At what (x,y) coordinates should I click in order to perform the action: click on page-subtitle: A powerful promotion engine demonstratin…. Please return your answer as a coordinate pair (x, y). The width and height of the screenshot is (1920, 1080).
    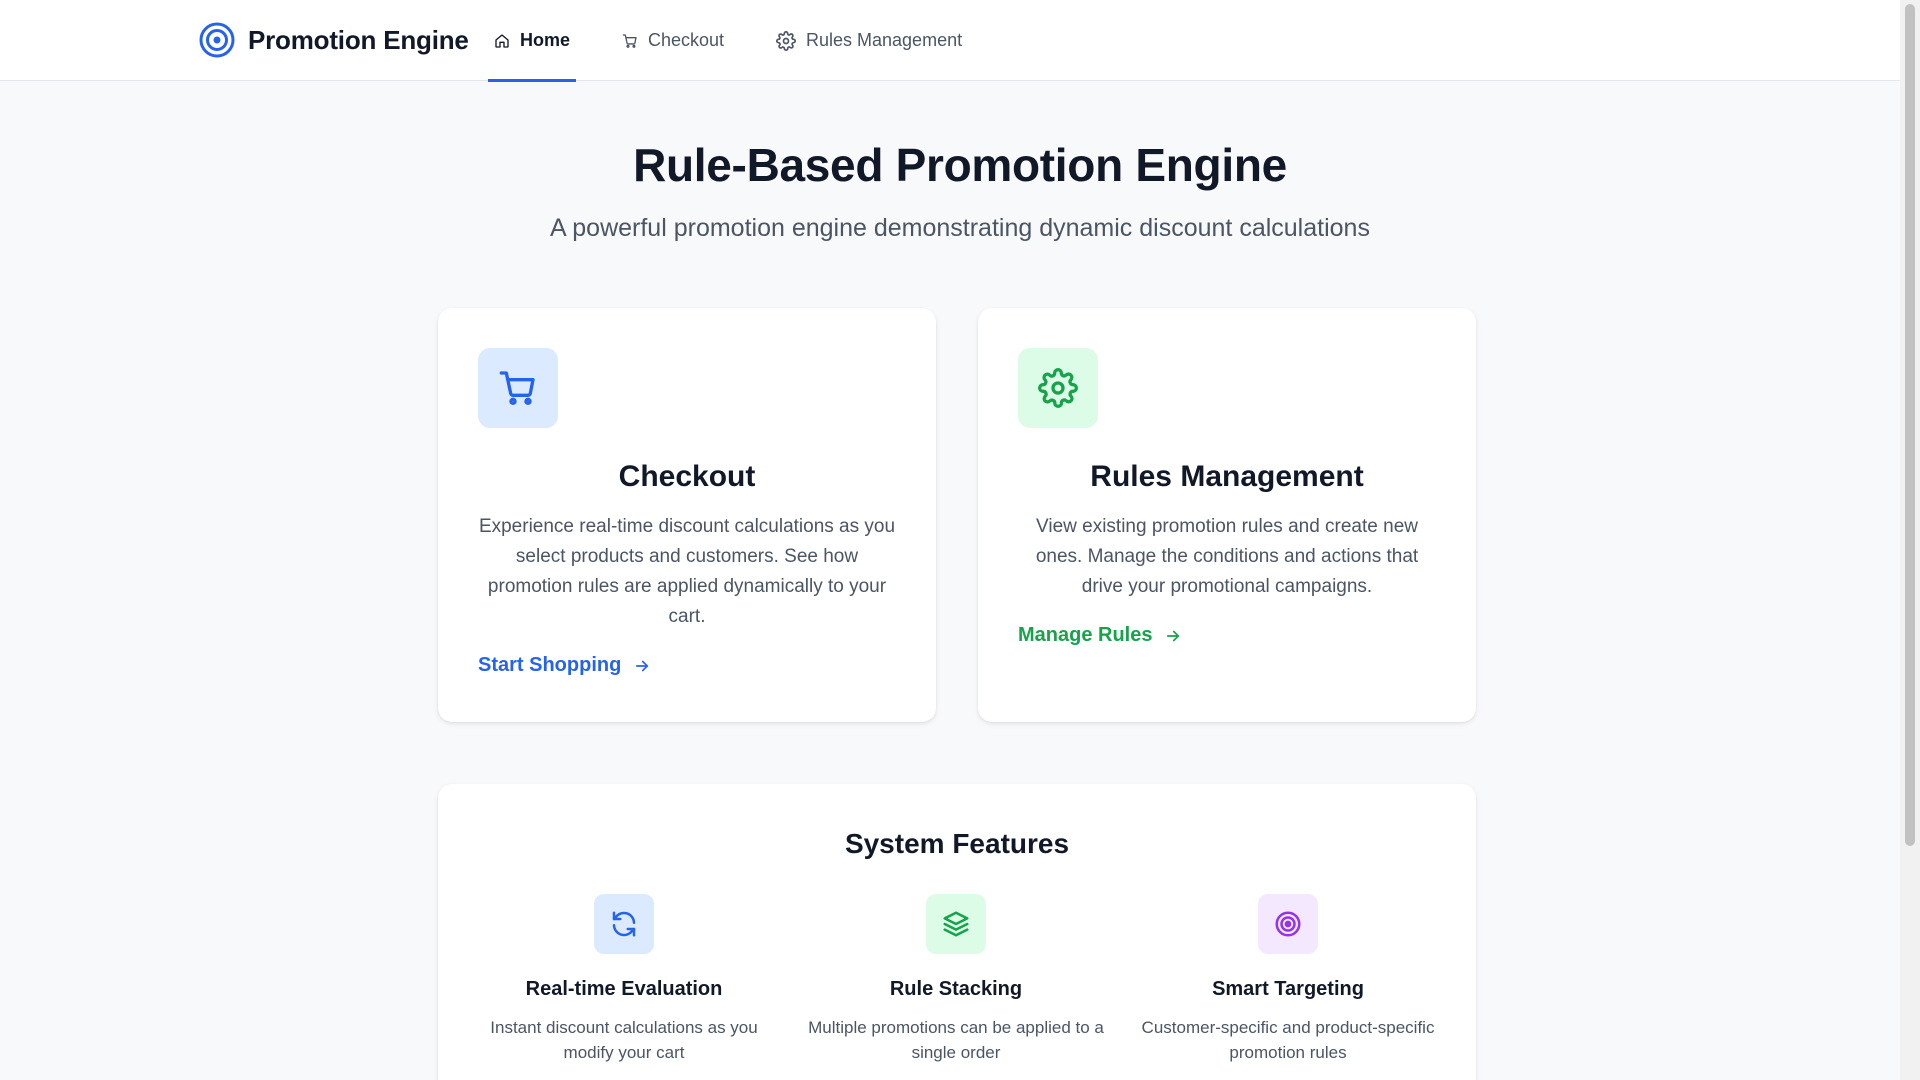
    Looking at the image, I should click on (960, 228).